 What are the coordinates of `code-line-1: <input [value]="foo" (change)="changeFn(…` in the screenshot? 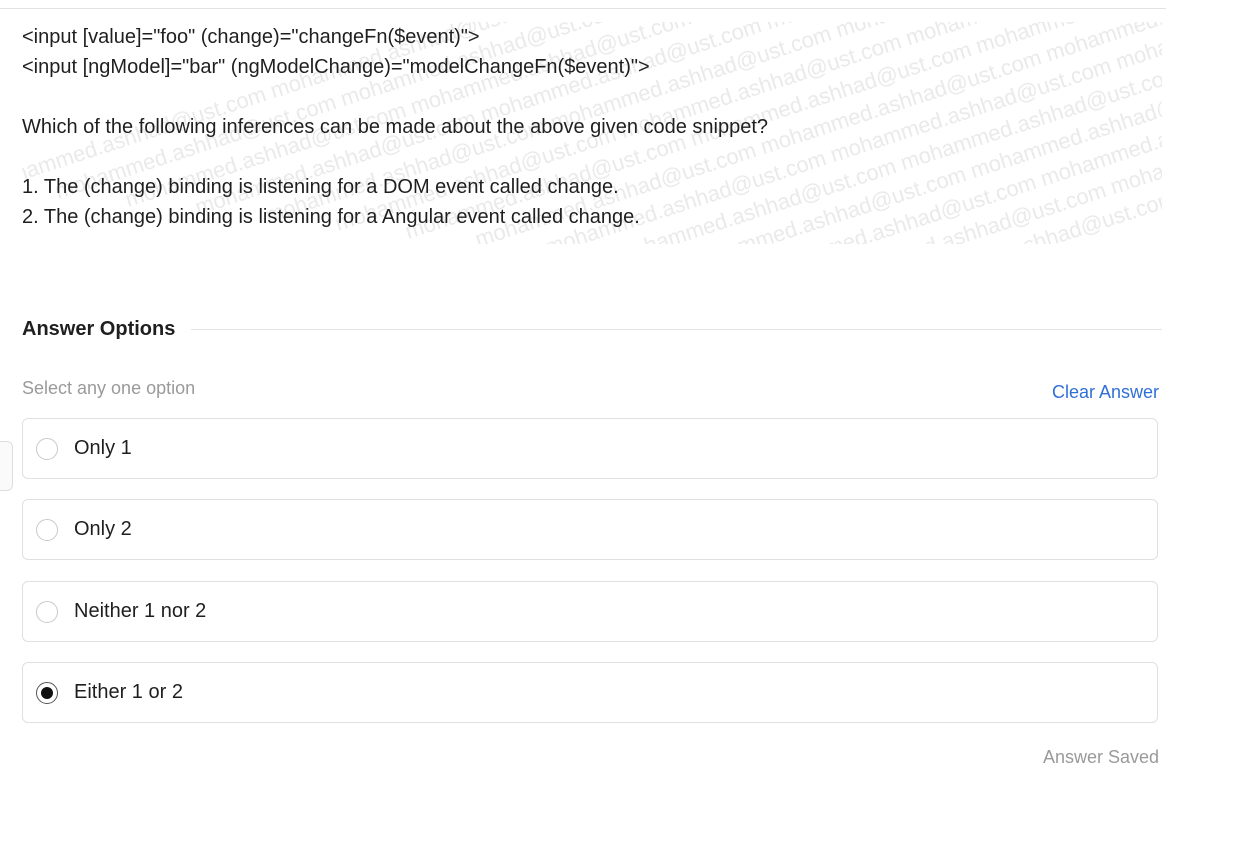 It's located at (251, 37).